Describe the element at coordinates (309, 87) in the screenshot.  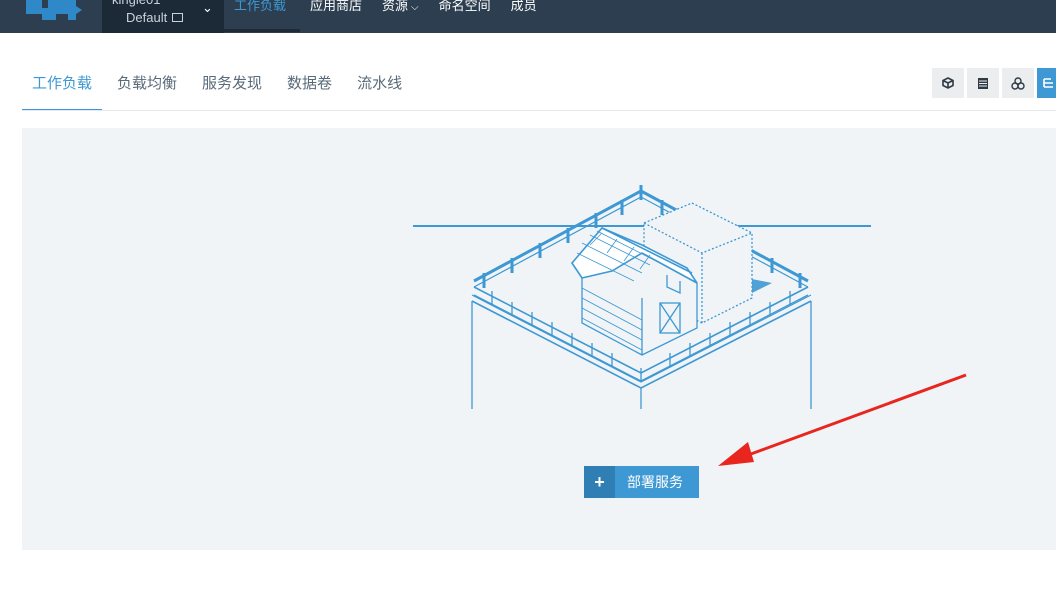
I see `tab-volumes: 数据卷` at that location.